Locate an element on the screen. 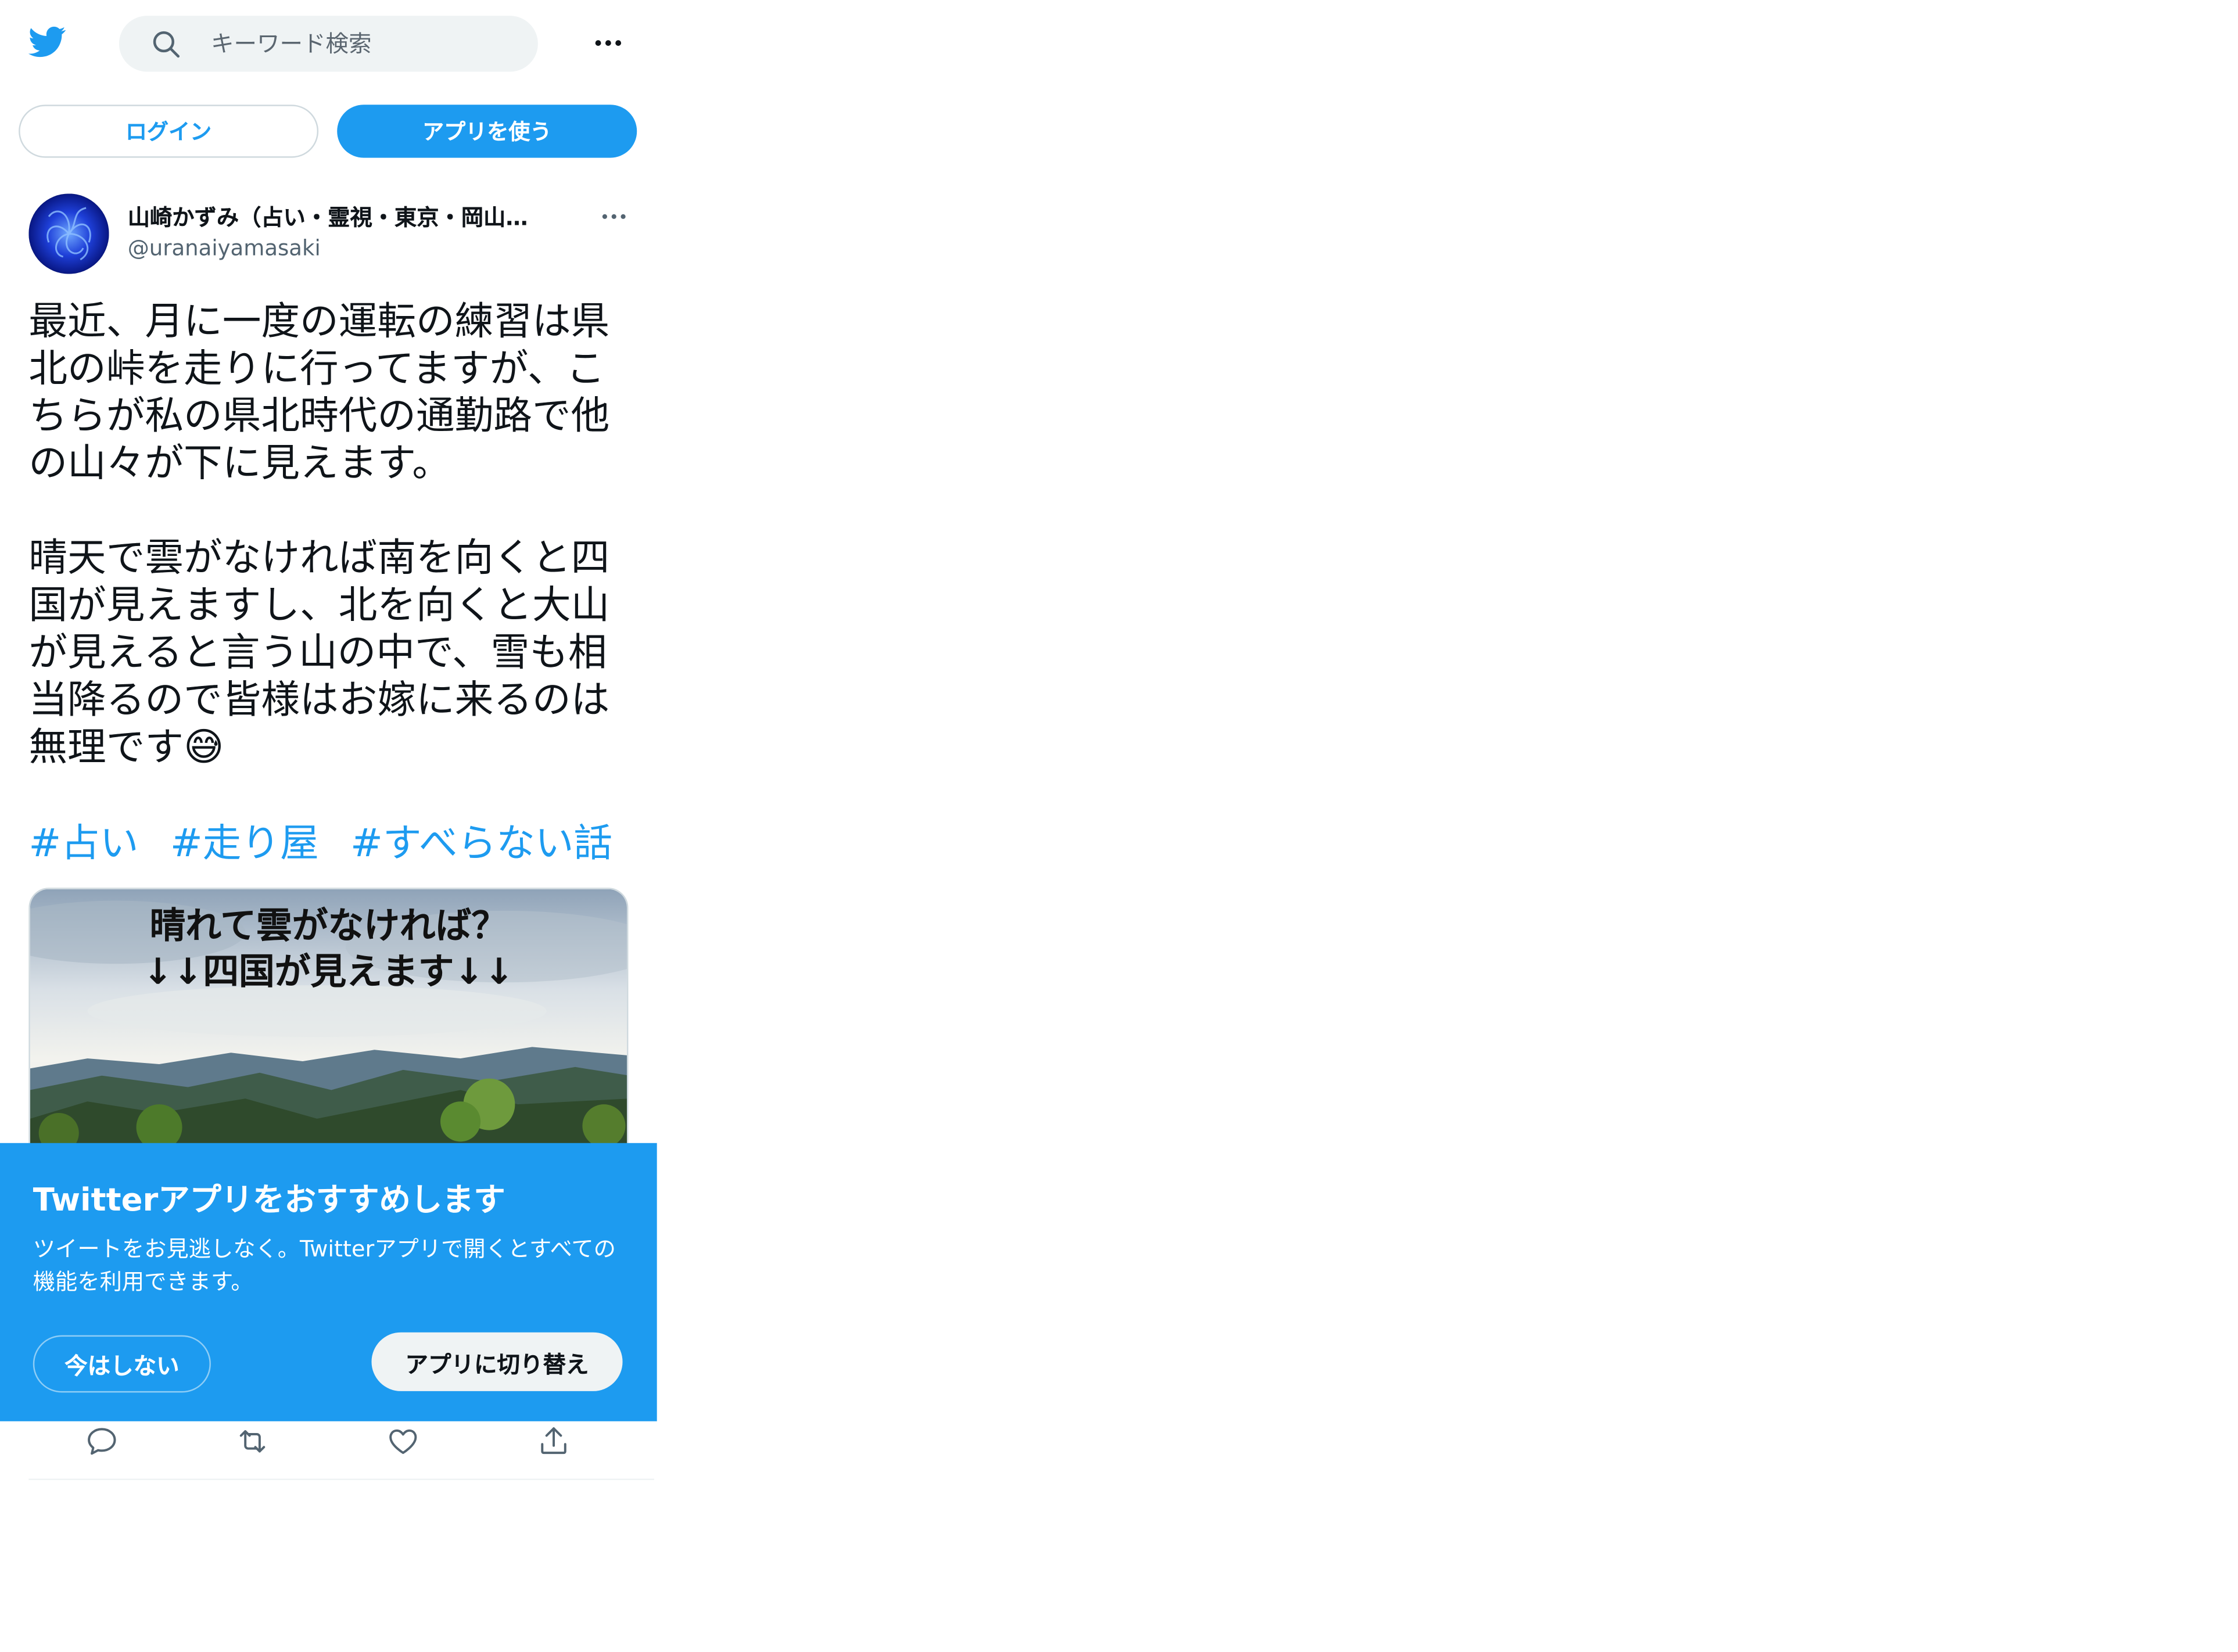 This screenshot has width=2238, height=1652. like-icon is located at coordinates (403, 1442).